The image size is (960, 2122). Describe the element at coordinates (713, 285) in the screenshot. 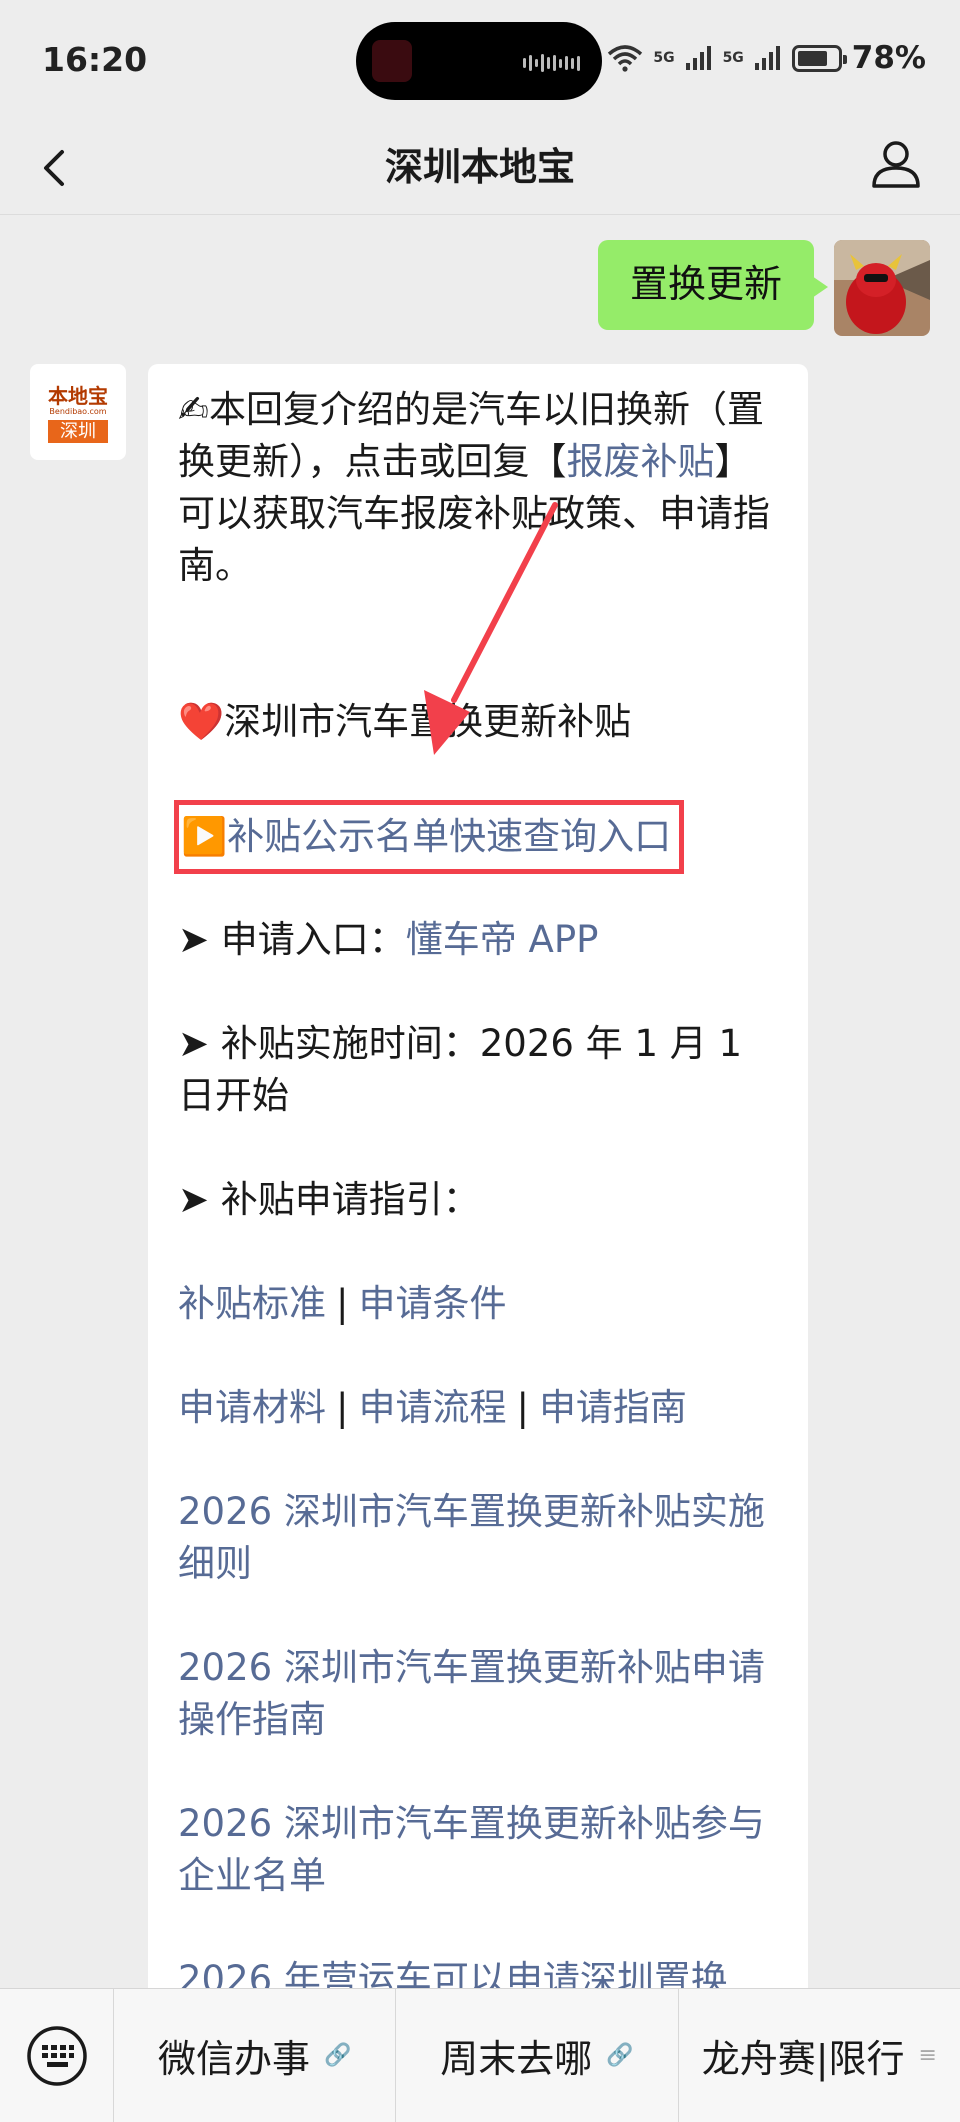

I see `outgoing-bubble: 置换更新` at that location.